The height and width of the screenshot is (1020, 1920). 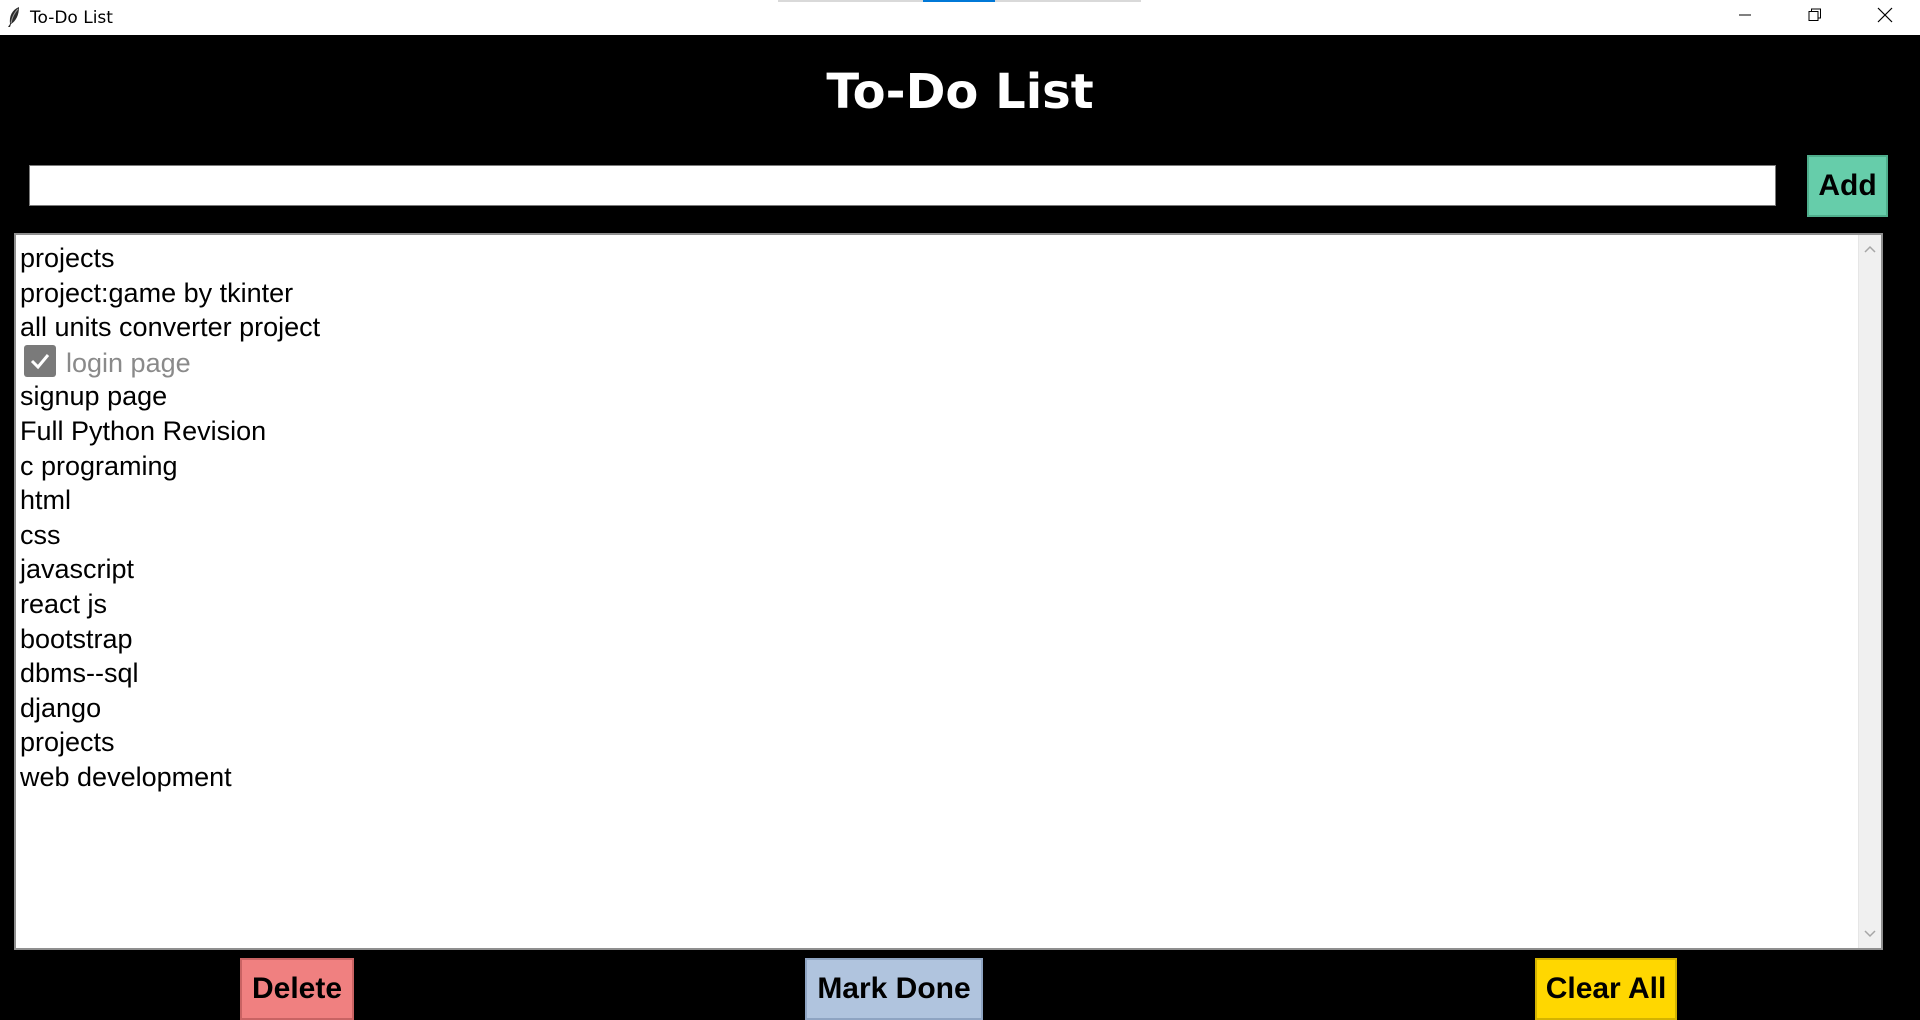 What do you see at coordinates (14, 17) in the screenshot?
I see `feather-icon` at bounding box center [14, 17].